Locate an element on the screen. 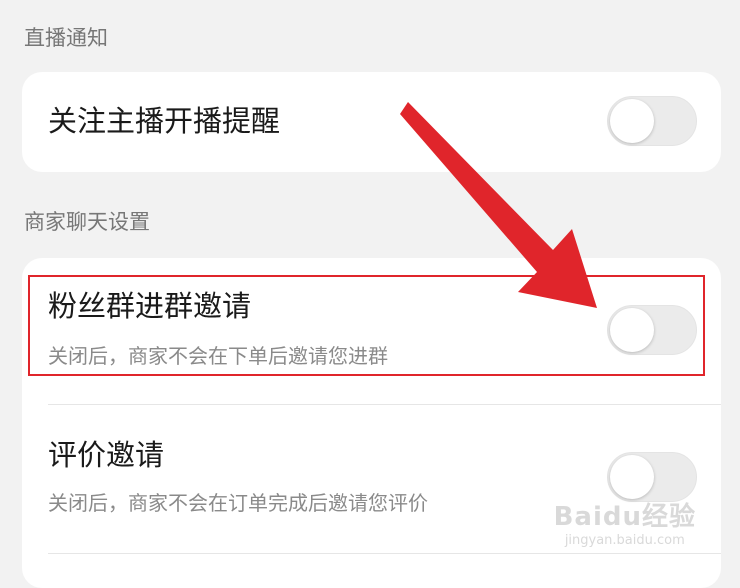  fan-group-invite-toggle is located at coordinates (652, 330).